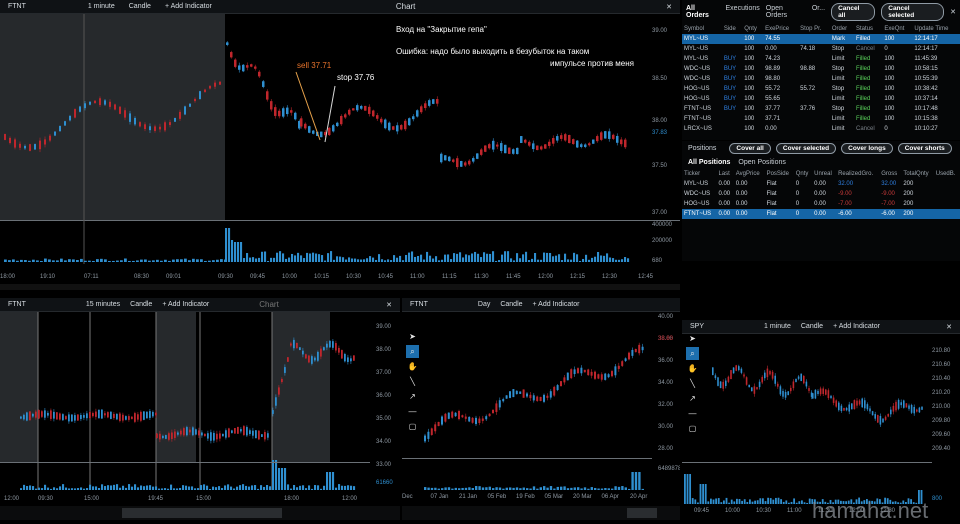  I want to click on position-row: FTNT~US 0.00 0.00 Flat 0 0.00 -6.00 -6.00 200, so click(821, 214).